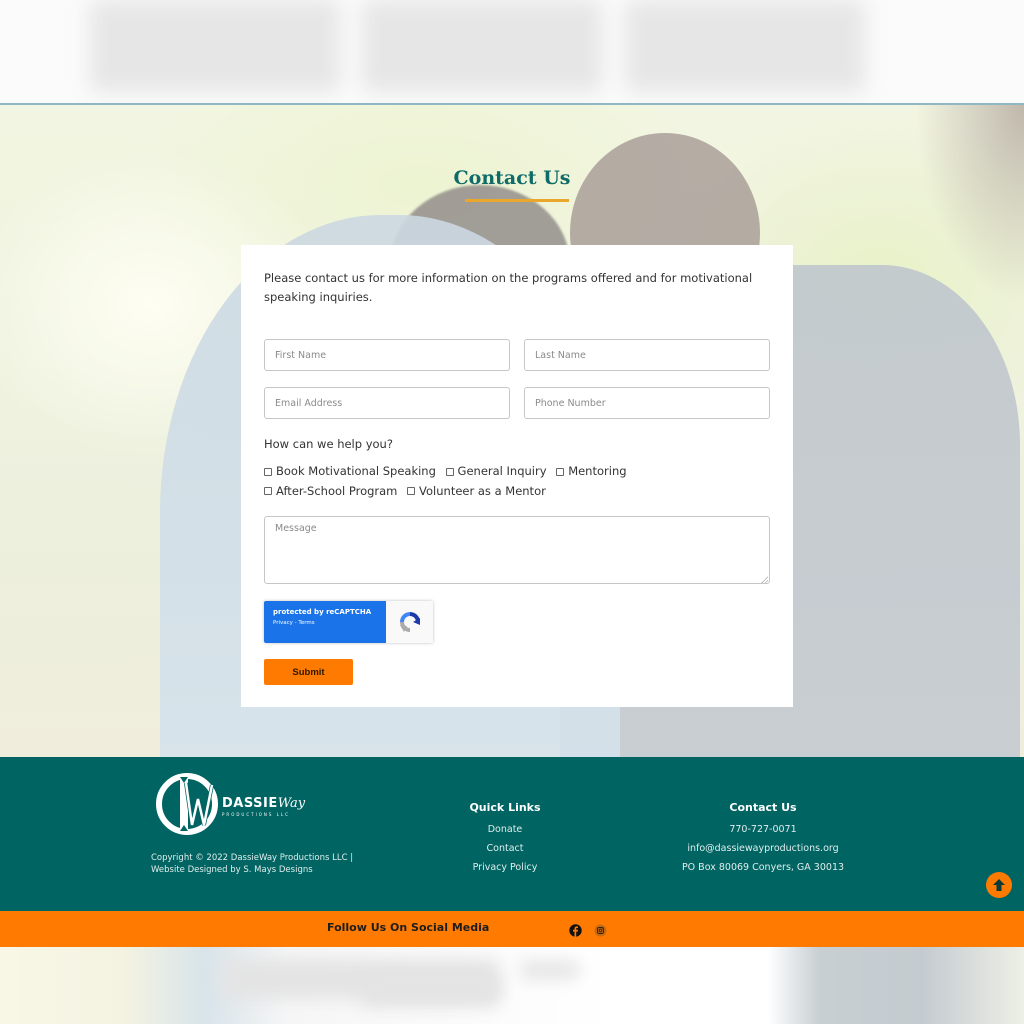  What do you see at coordinates (600, 929) in the screenshot?
I see `instagram-icon` at bounding box center [600, 929].